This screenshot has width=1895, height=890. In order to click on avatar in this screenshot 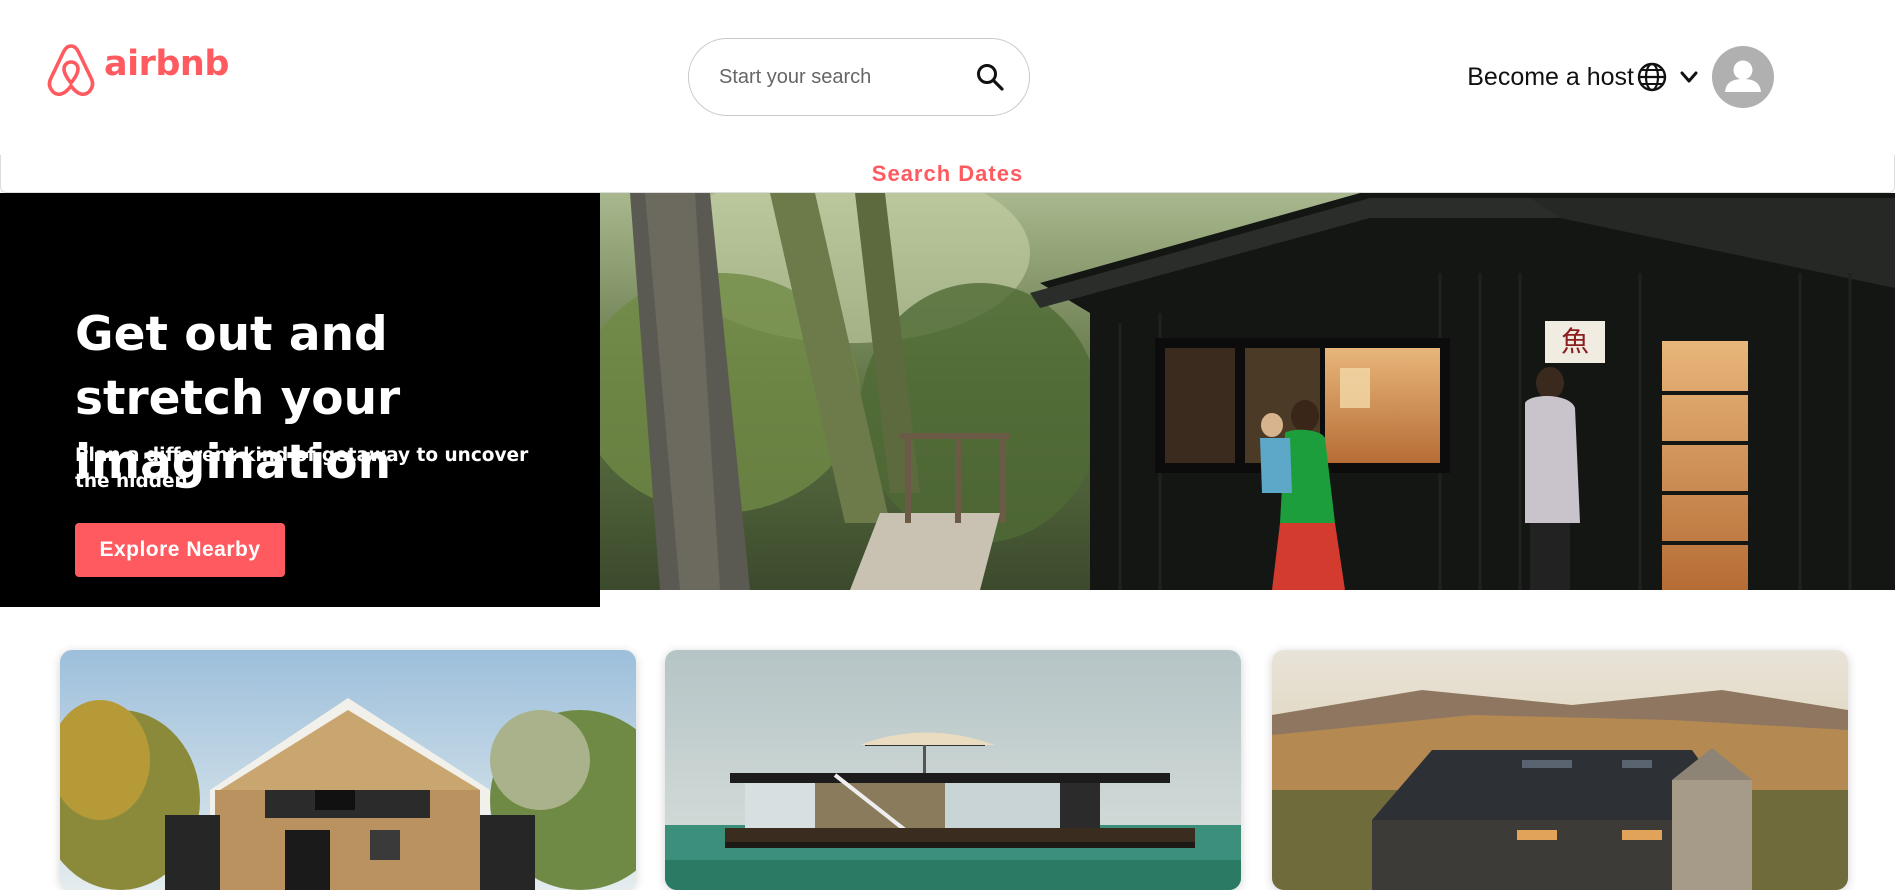, I will do `click(1743, 77)`.